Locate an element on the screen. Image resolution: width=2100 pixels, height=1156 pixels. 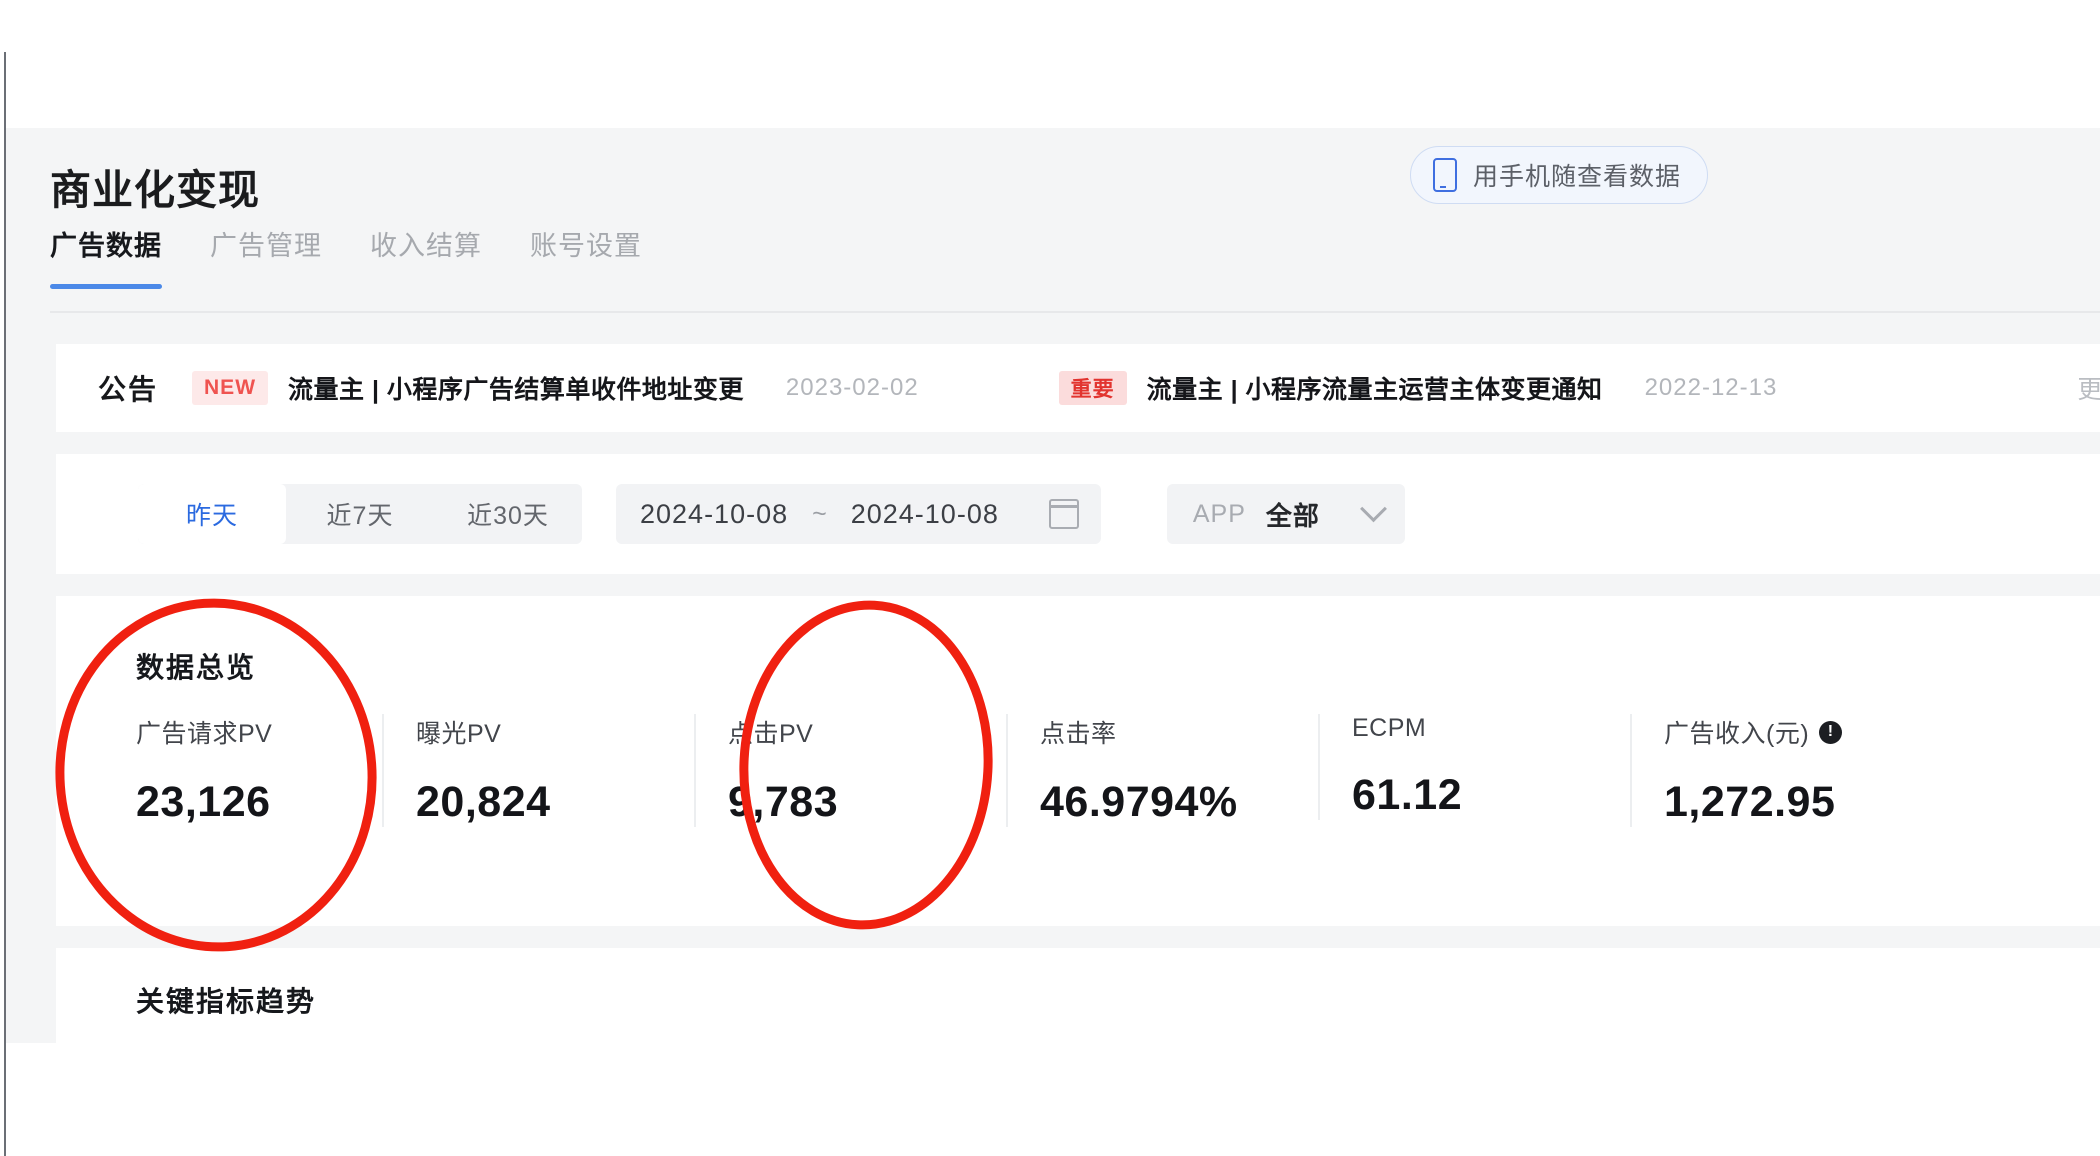
metric-label-text: 广告收入(元) is located at coordinates (1737, 734).